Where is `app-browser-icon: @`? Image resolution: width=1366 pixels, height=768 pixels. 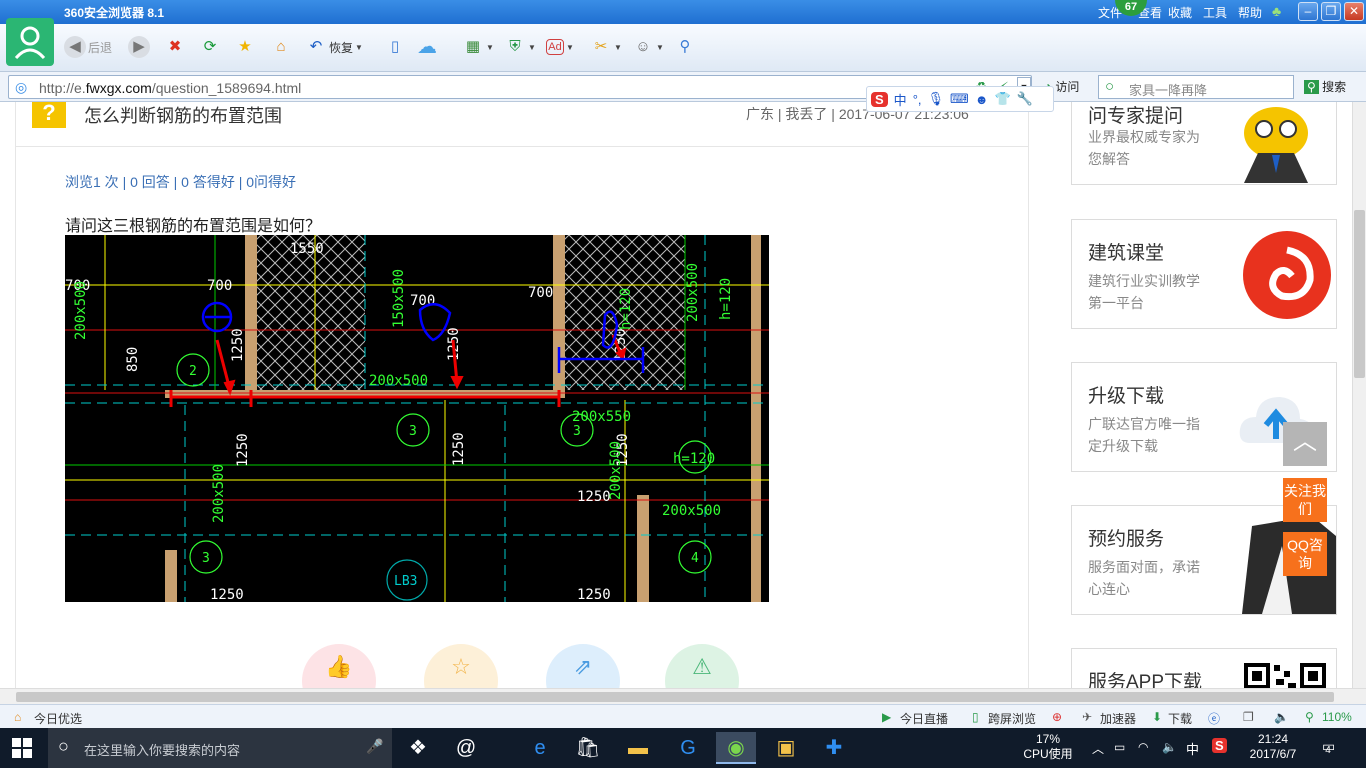 app-browser-icon: @ is located at coordinates (466, 748).